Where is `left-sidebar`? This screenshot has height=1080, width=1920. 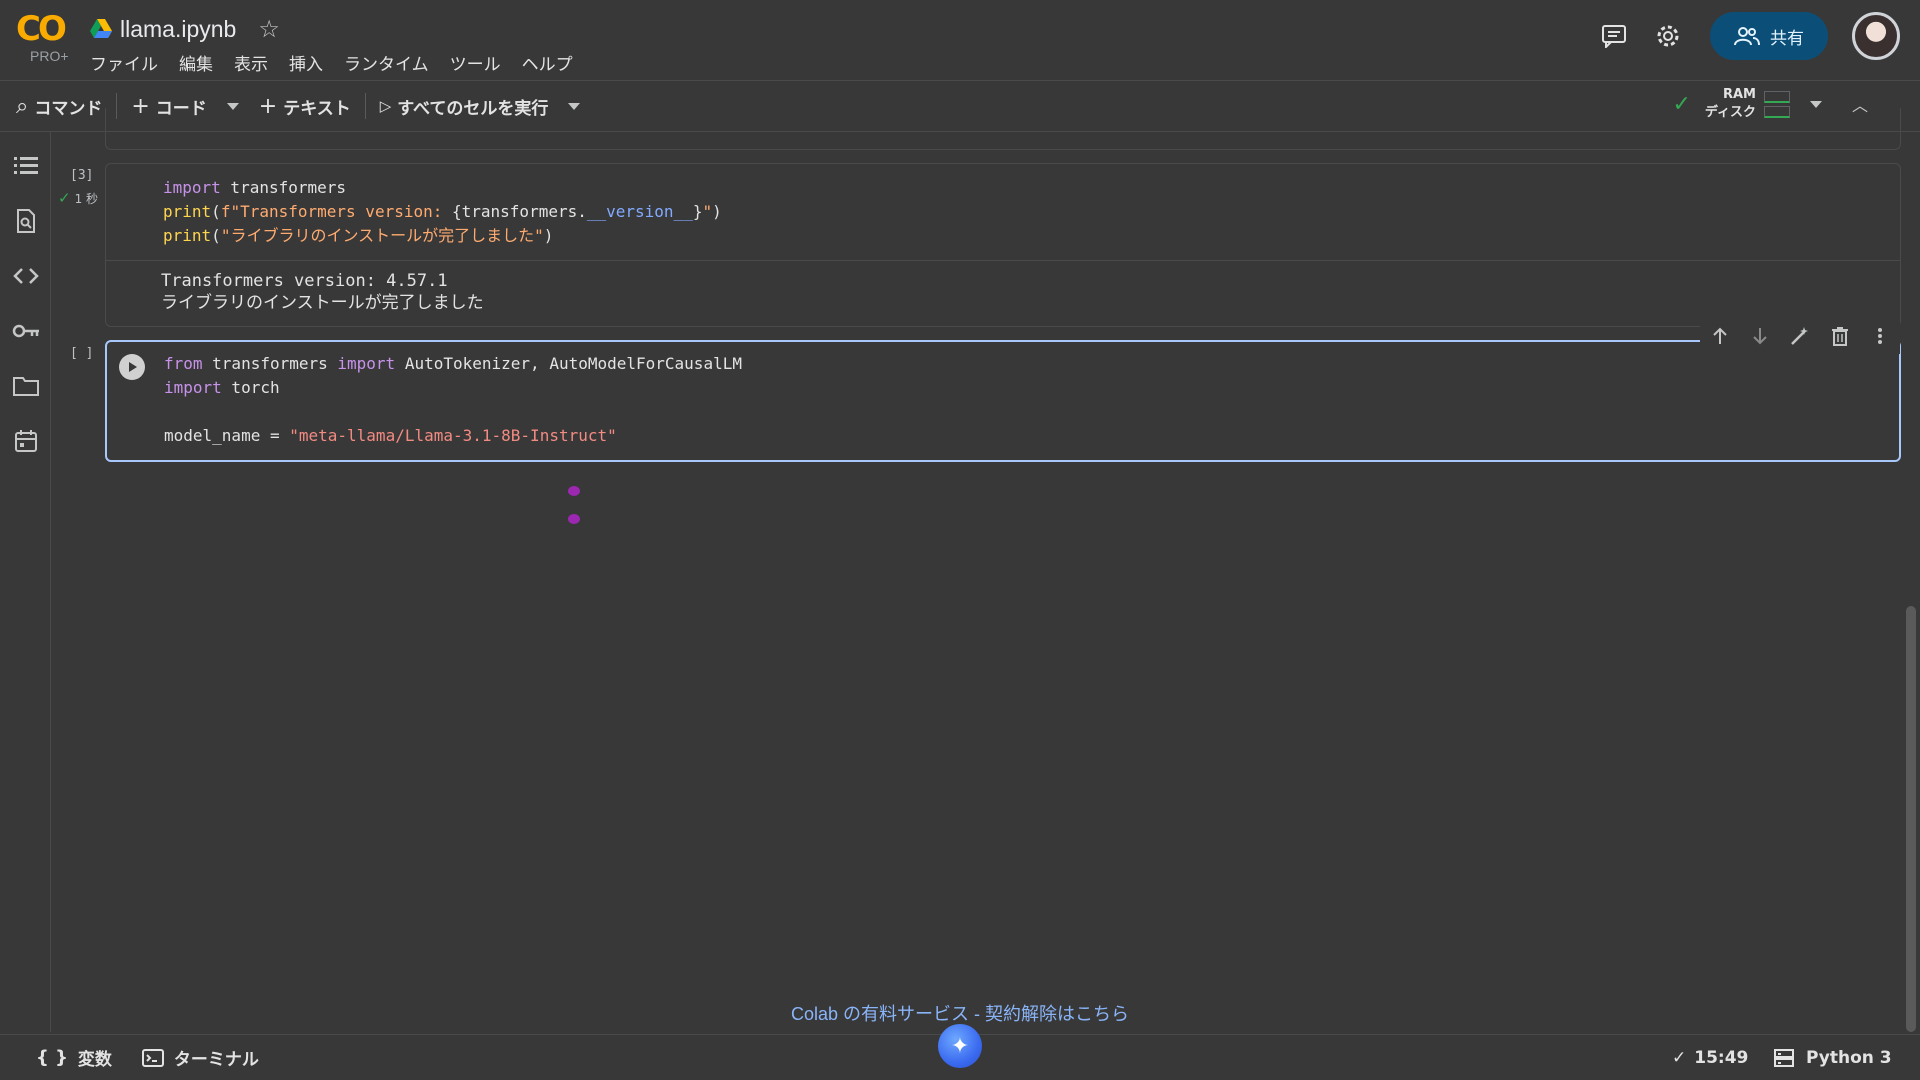 left-sidebar is located at coordinates (25, 582).